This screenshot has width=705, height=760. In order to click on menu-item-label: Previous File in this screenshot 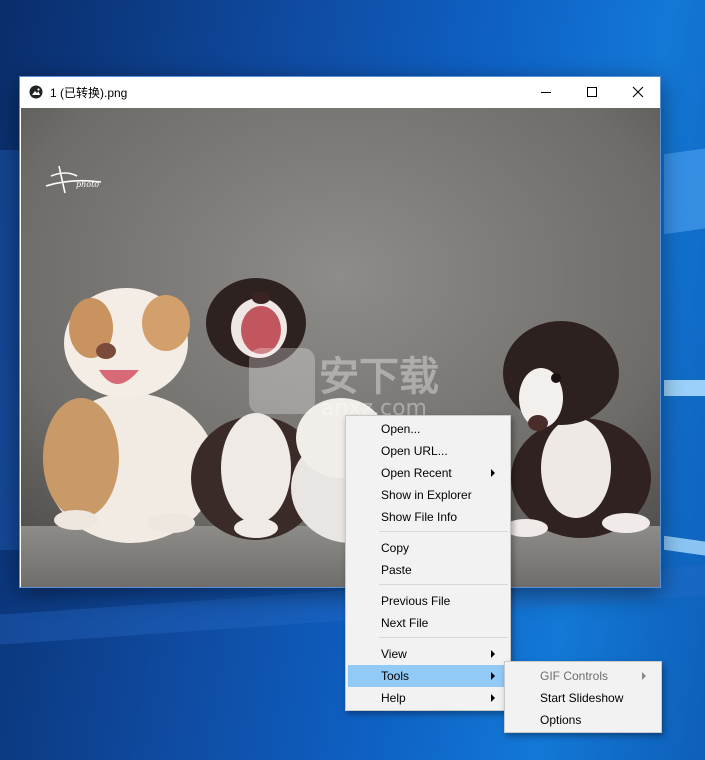, I will do `click(416, 601)`.